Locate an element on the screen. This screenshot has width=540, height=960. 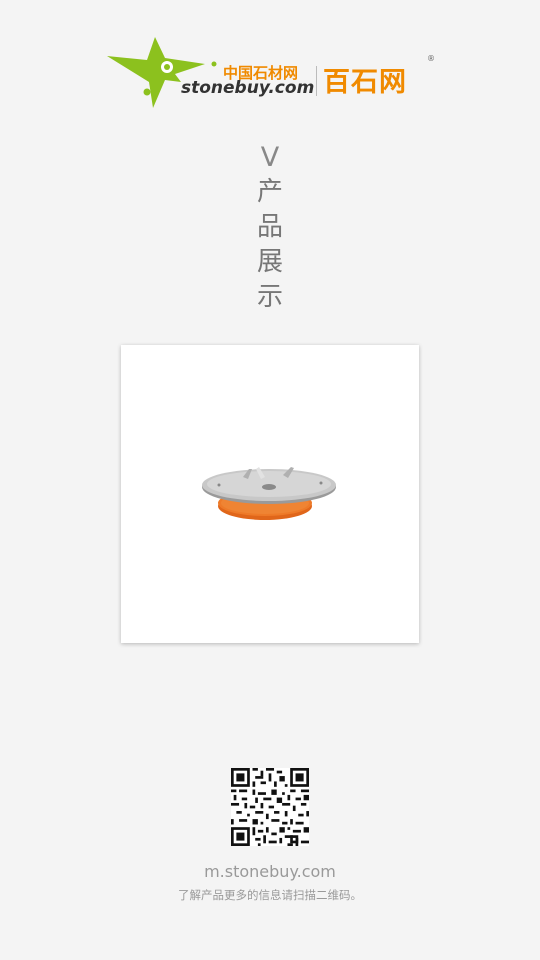
section-title-char: 示 is located at coordinates (269, 297).